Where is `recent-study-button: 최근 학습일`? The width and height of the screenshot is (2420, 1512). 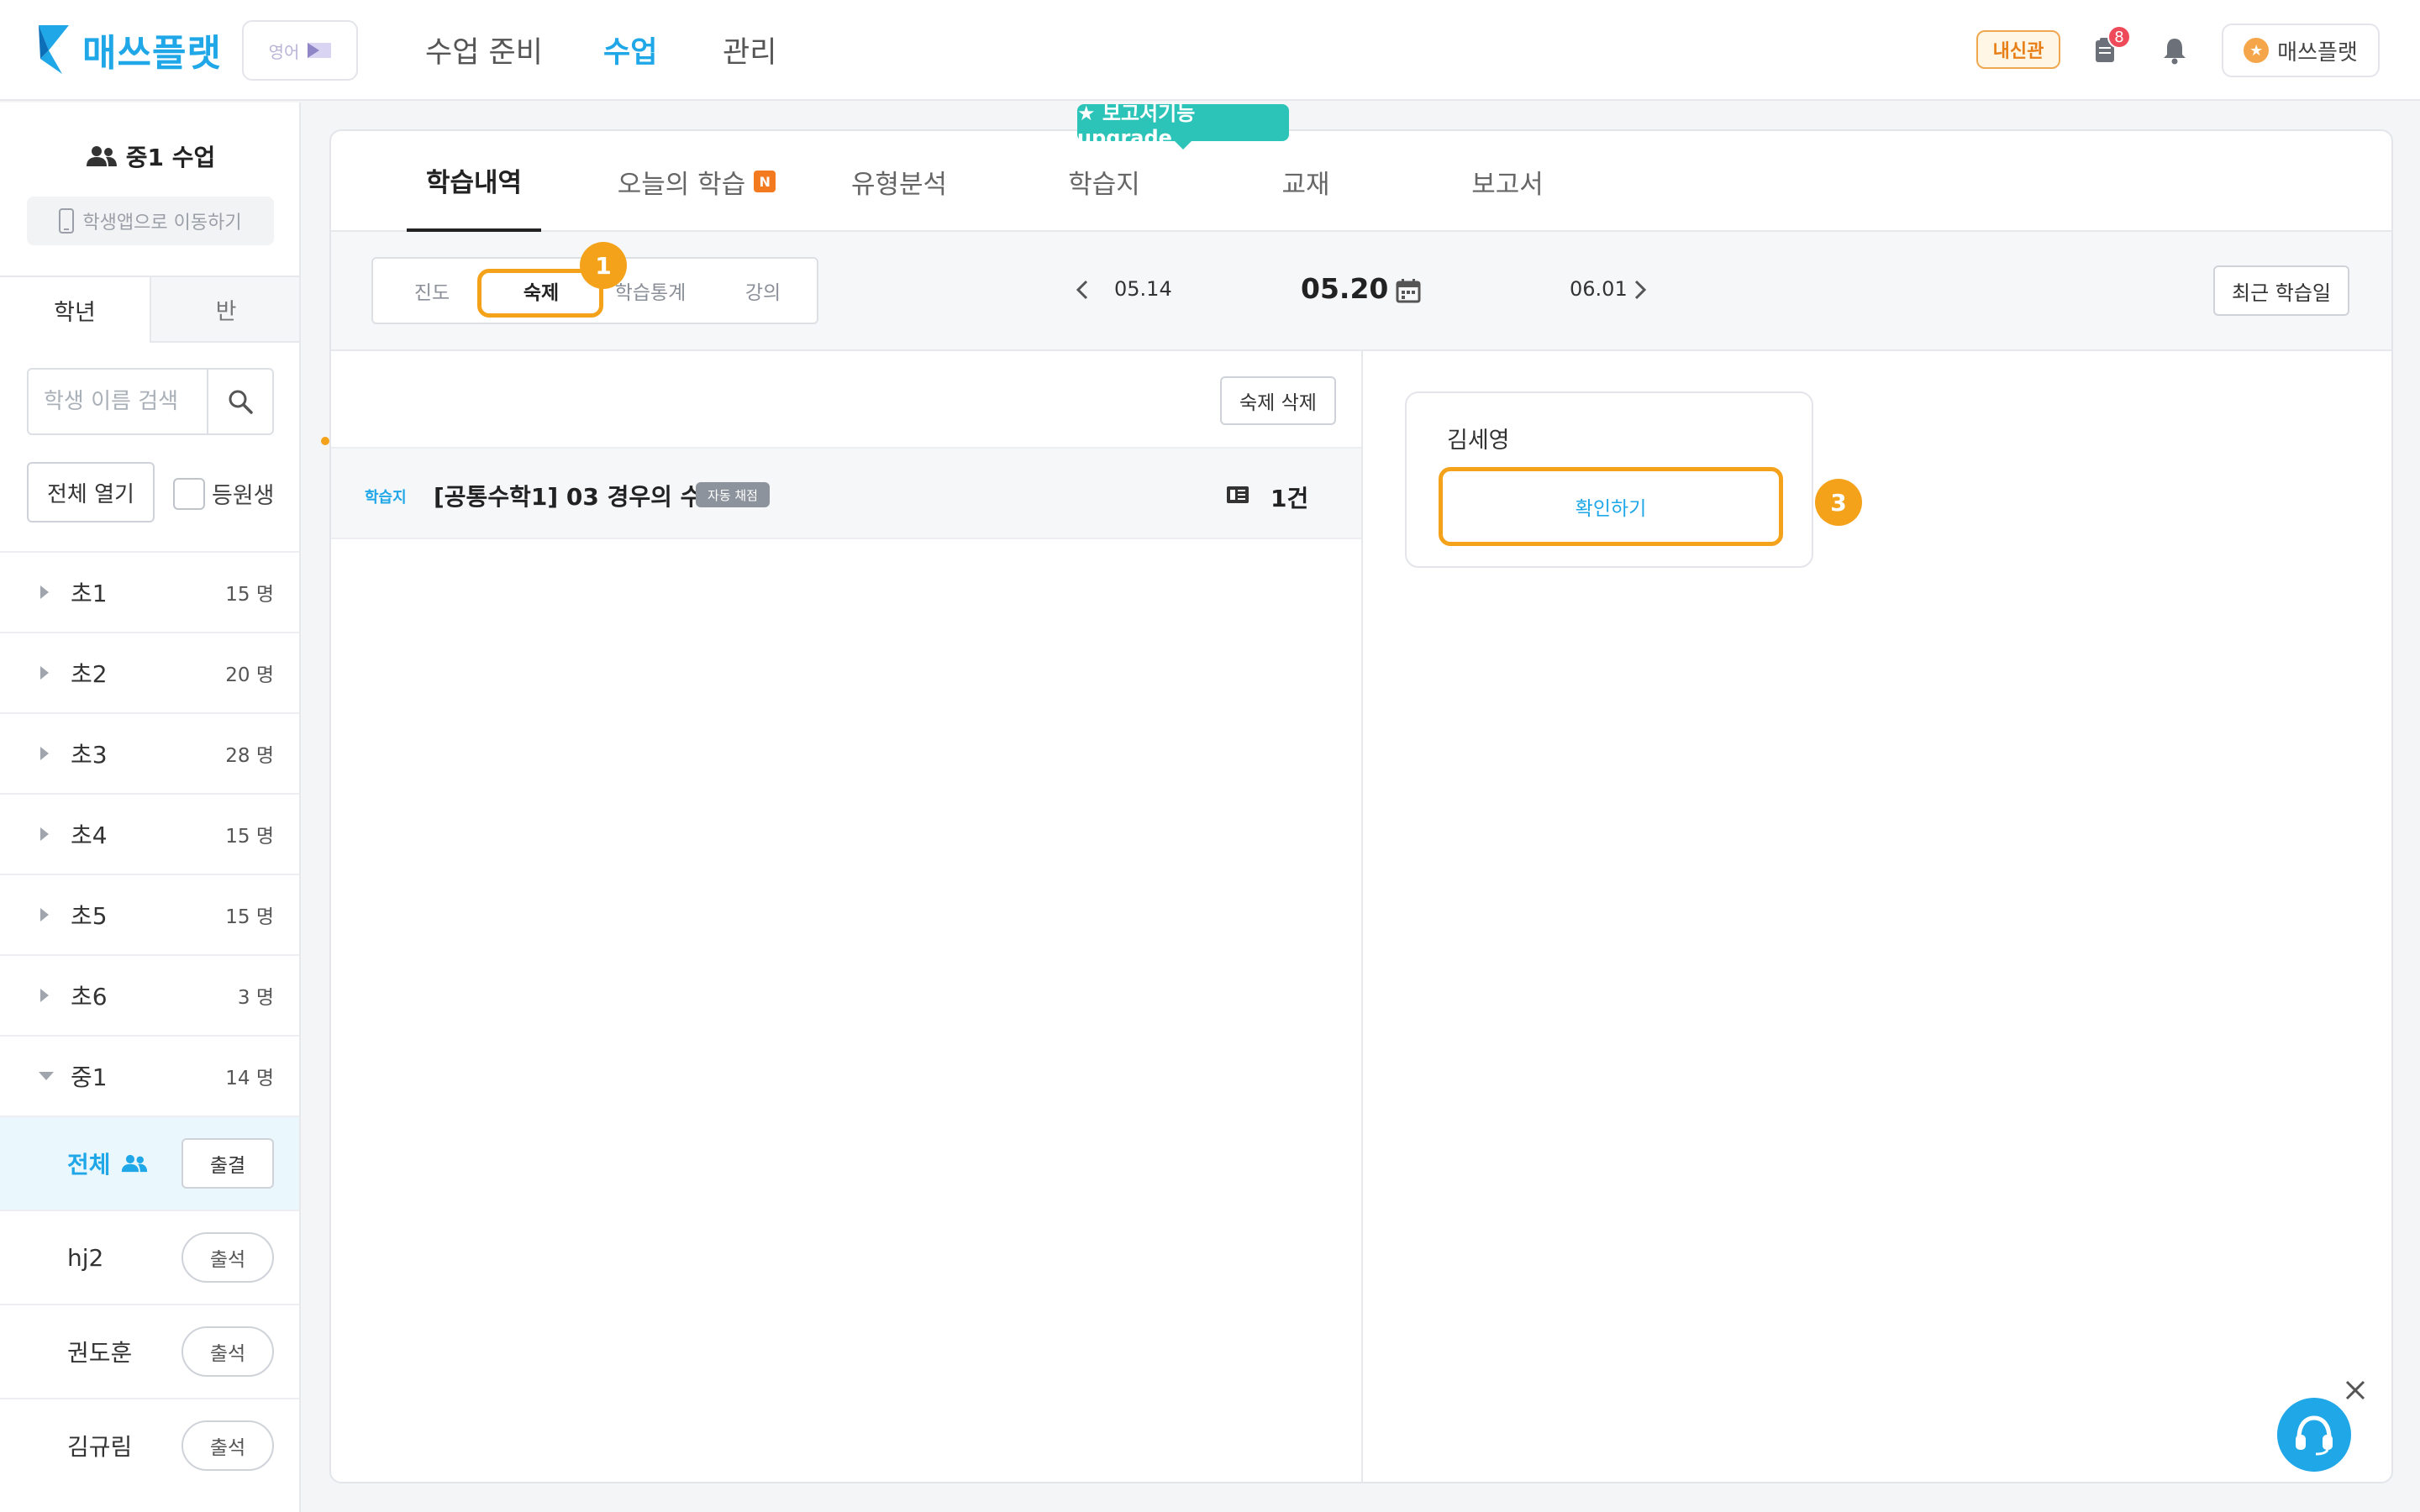
recent-study-button: 최근 학습일 is located at coordinates (2281, 290).